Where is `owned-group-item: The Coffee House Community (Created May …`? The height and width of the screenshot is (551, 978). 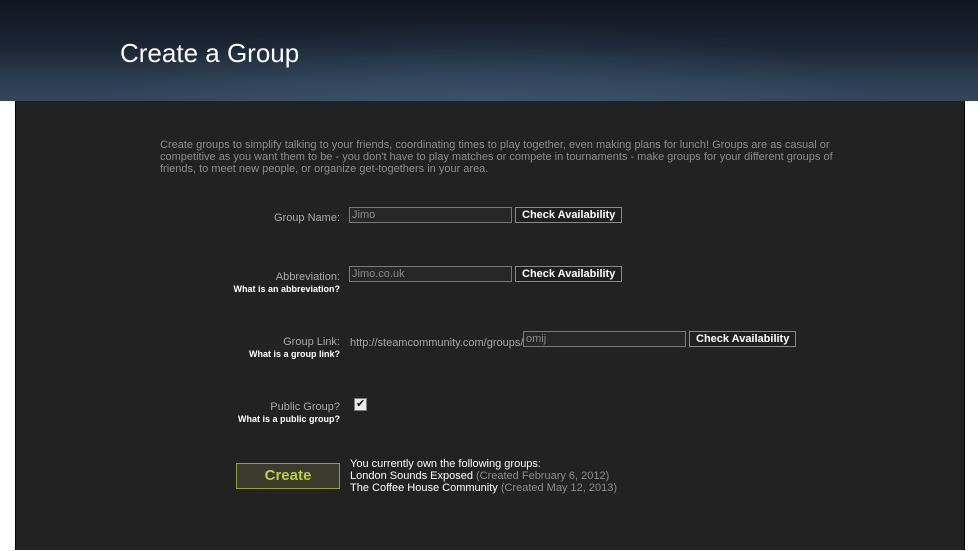
owned-group-item: The Coffee House Community (Created May … is located at coordinates (483, 488).